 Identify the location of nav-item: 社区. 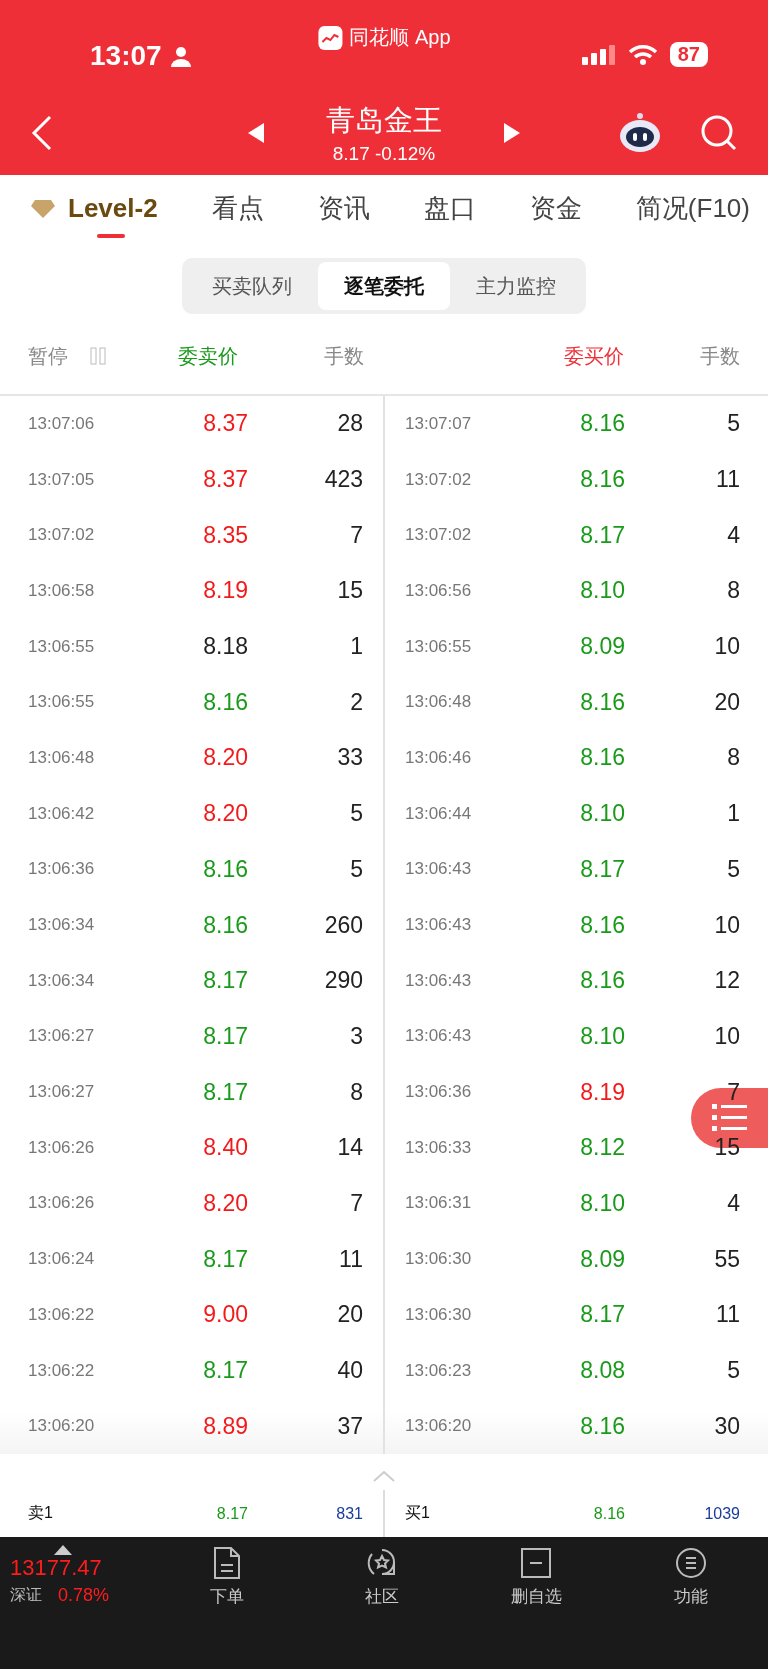
(381, 1576).